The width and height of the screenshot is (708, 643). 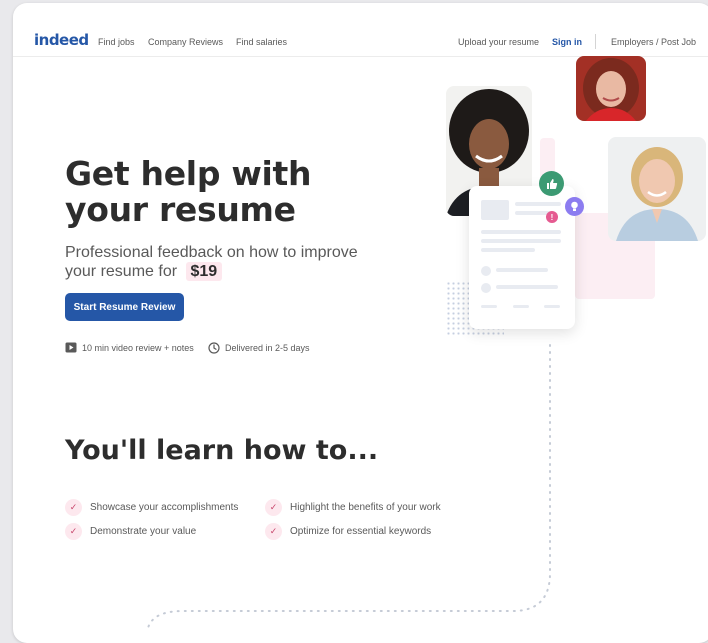 I want to click on learn-item-text: Showcase your accomplishments, so click(x=164, y=507).